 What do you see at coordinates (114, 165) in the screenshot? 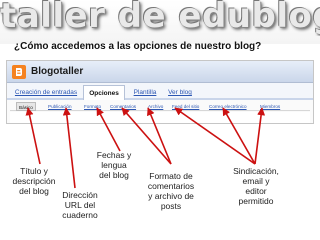
I see `label-fechas-lengua: Fechas y lengua del blog` at bounding box center [114, 165].